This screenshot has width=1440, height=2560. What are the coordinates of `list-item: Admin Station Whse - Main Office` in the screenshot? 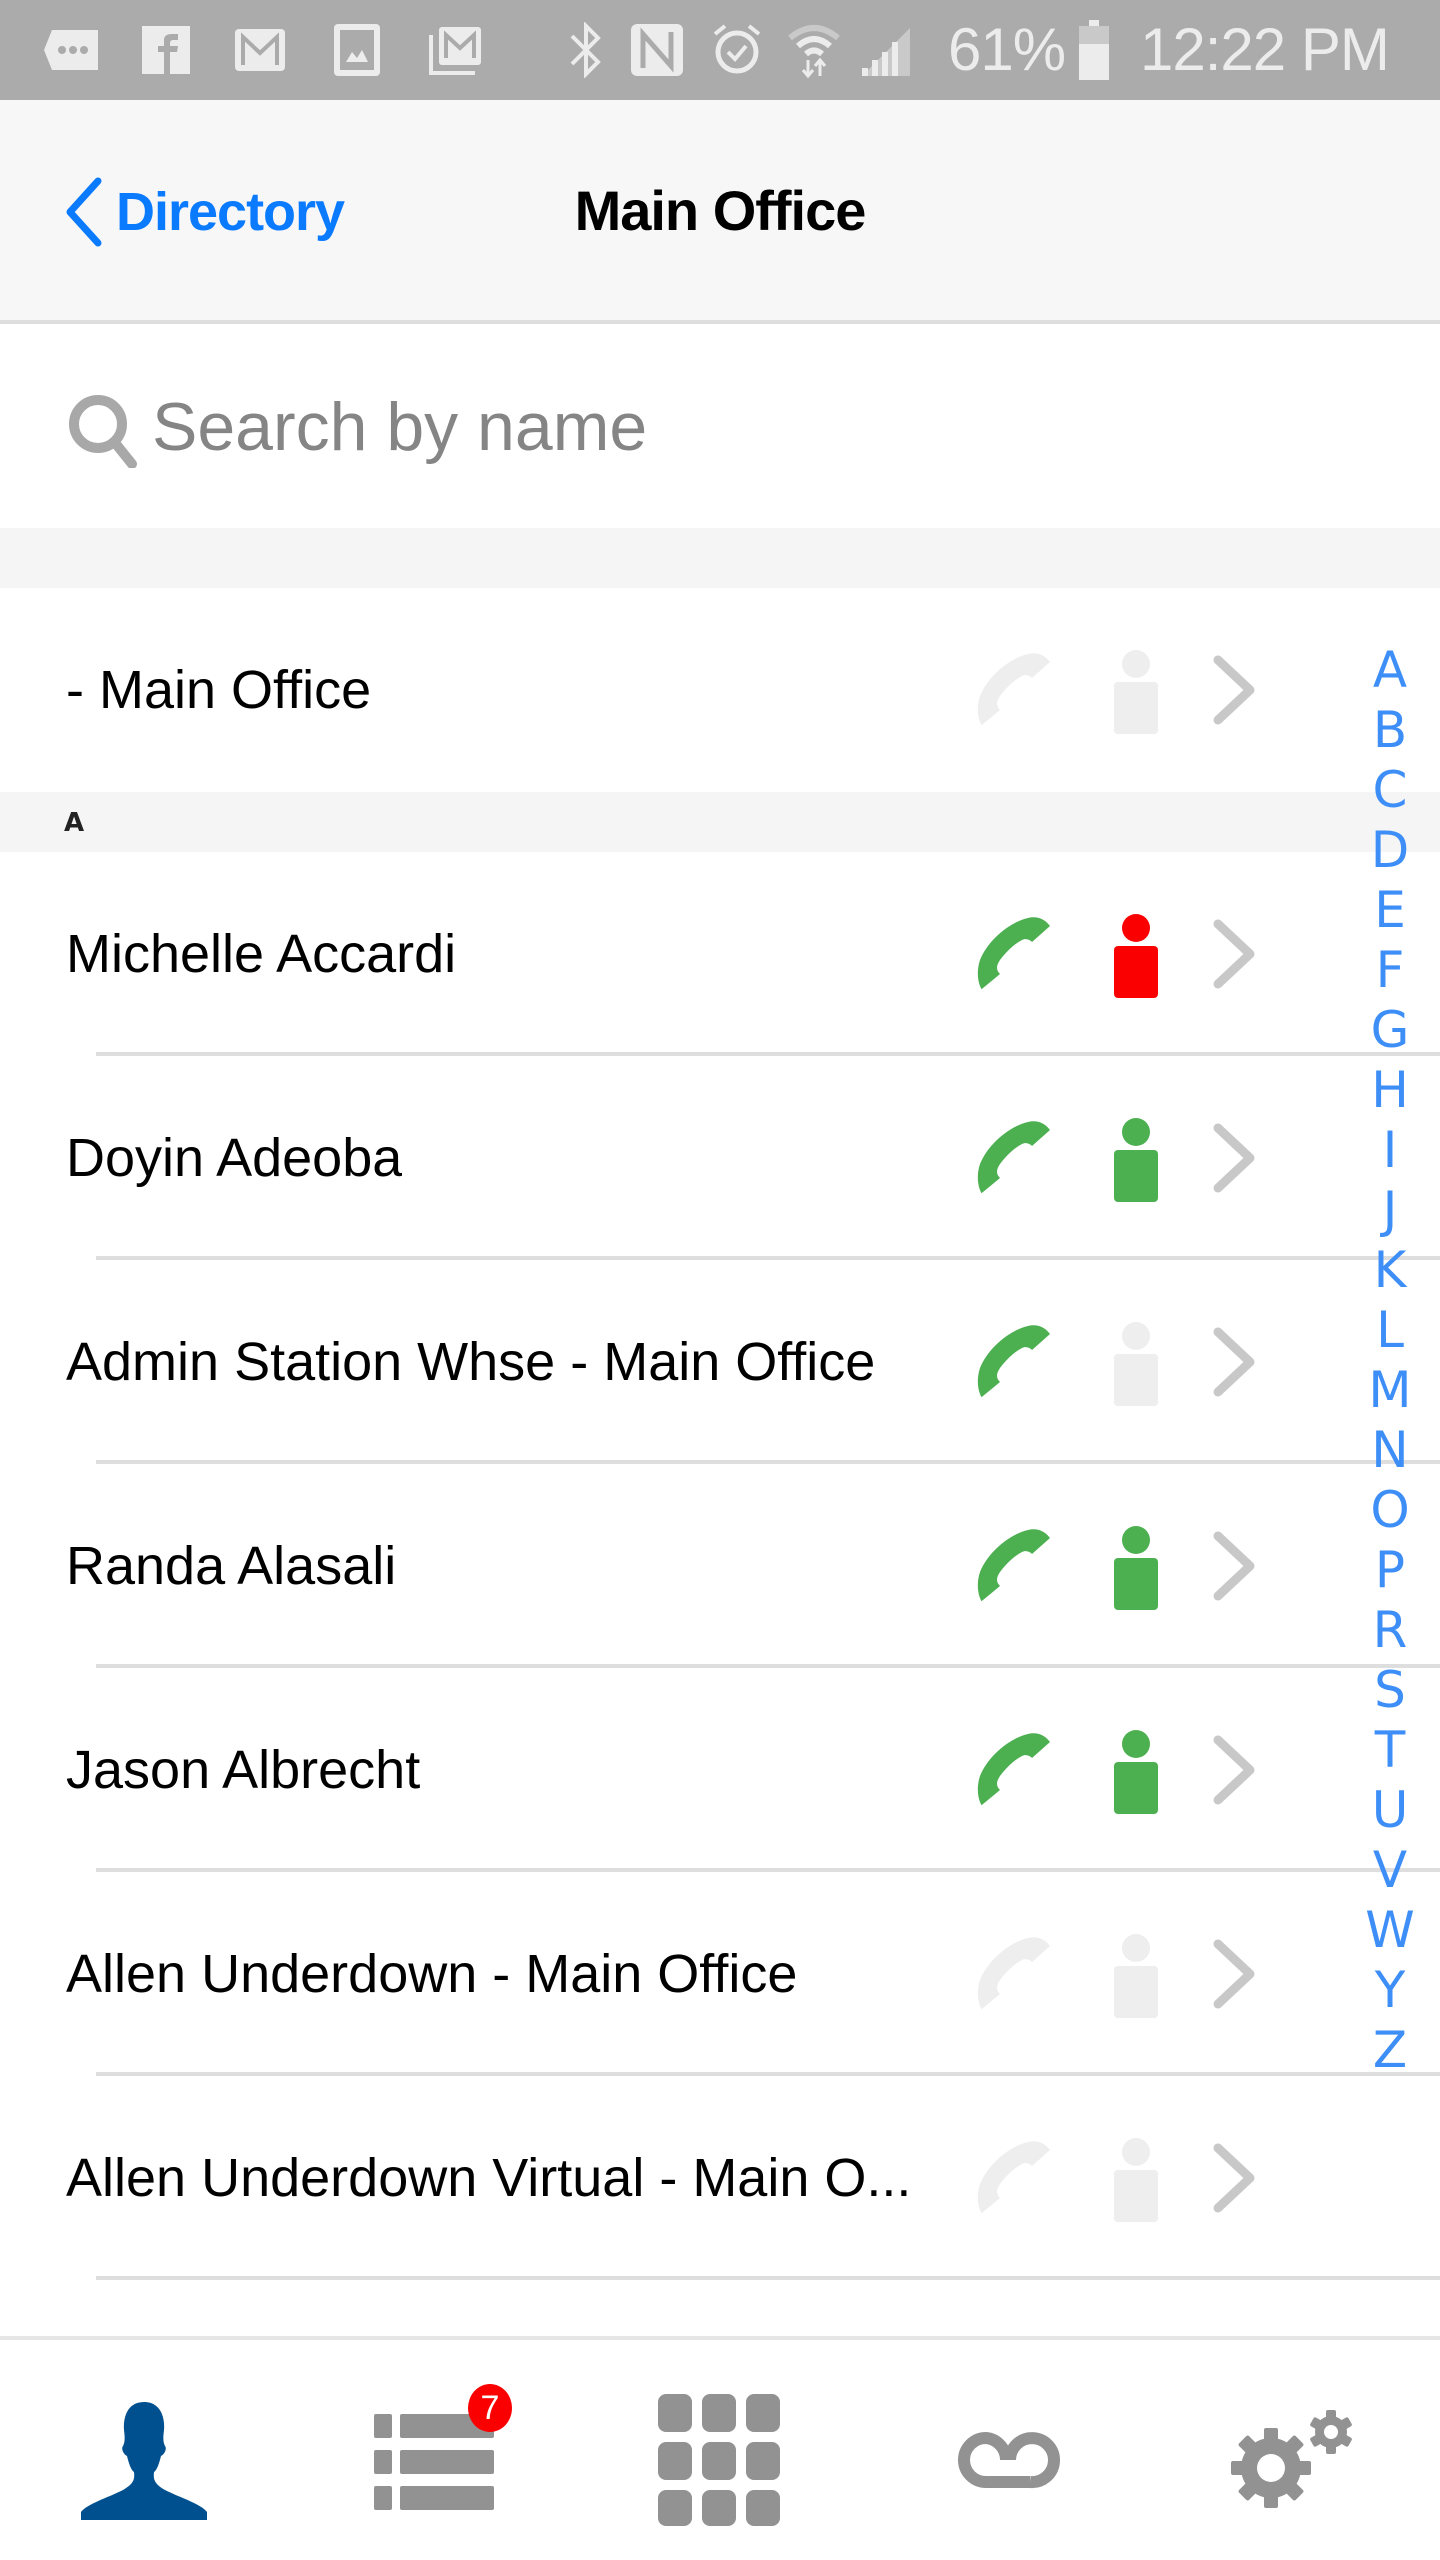 It's located at (720, 1362).